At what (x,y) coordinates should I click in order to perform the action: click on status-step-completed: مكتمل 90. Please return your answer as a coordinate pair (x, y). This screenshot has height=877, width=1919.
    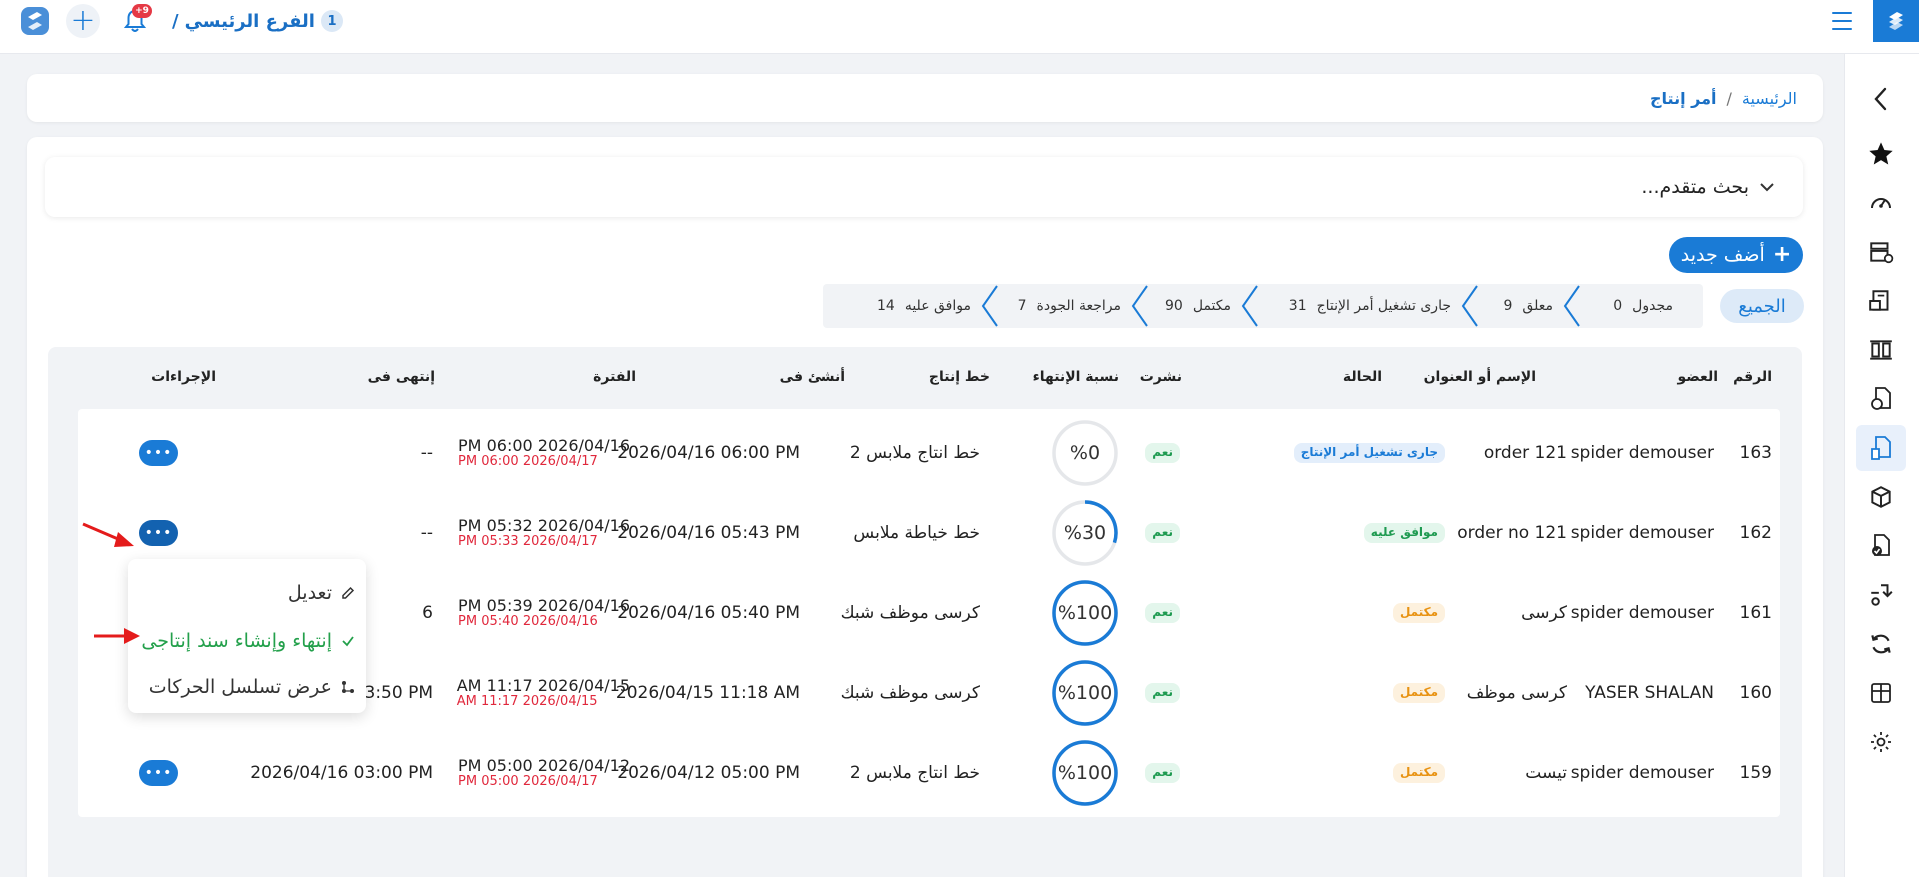
    Looking at the image, I should click on (1198, 306).